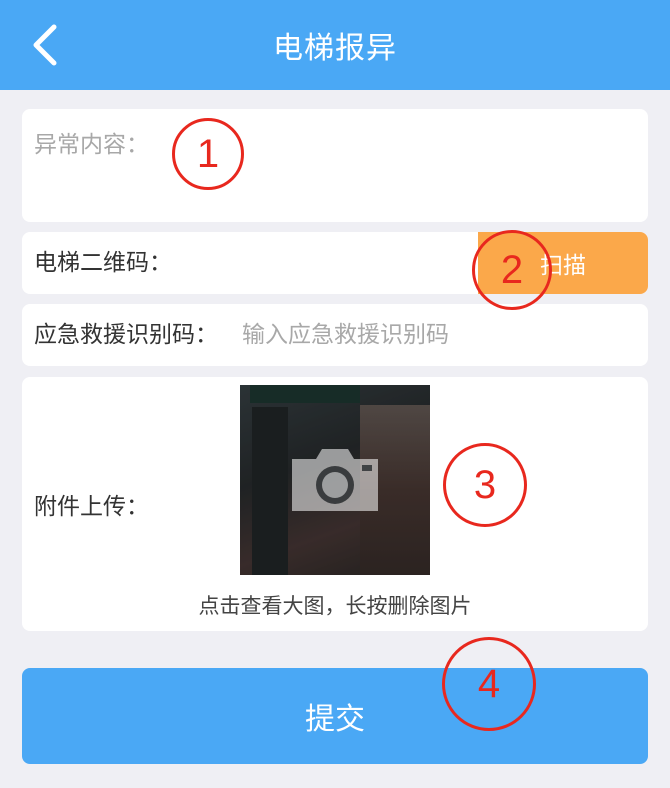 The width and height of the screenshot is (670, 788). I want to click on submit-button: 提交, so click(335, 716).